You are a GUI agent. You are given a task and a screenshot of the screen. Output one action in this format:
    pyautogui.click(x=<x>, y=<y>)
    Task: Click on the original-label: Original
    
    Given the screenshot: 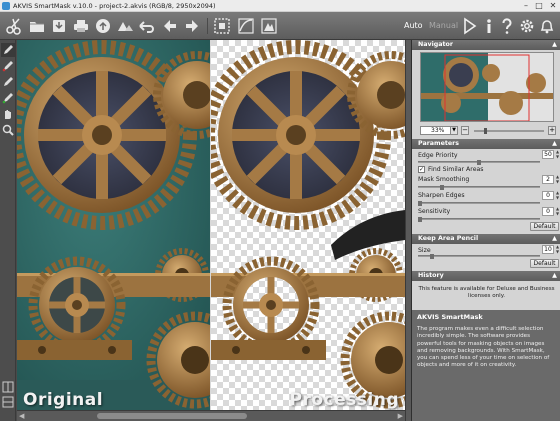 What is the action you would take?
    pyautogui.click(x=63, y=400)
    